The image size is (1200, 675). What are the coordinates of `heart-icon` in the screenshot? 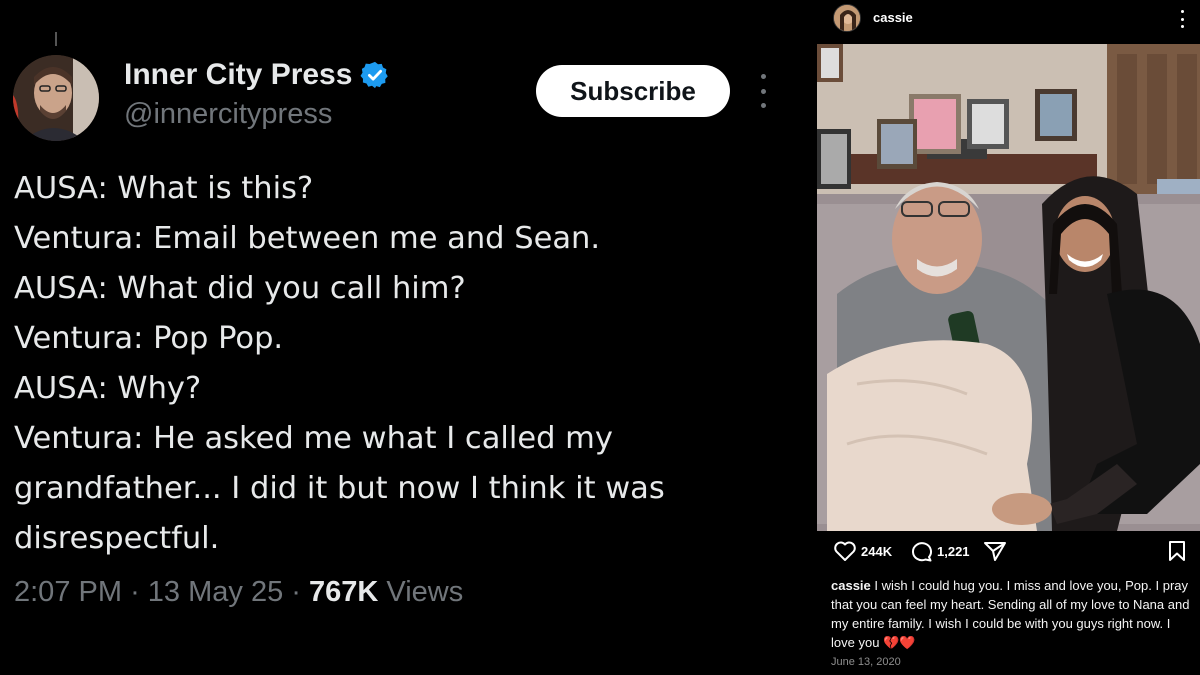 It's located at (845, 551).